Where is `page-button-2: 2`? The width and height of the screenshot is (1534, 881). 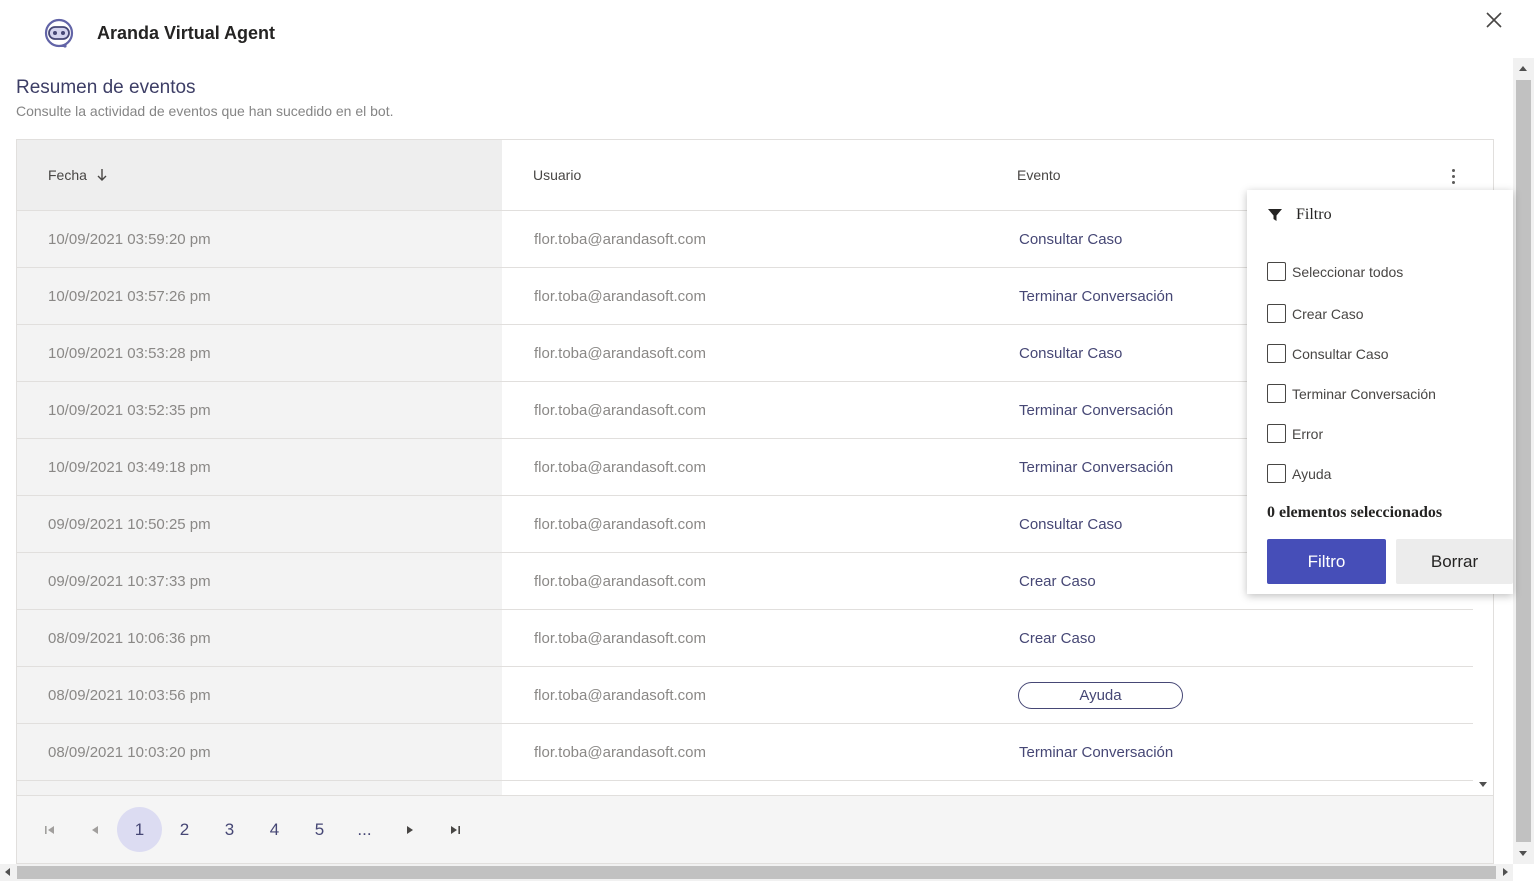
page-button-2: 2 is located at coordinates (184, 829).